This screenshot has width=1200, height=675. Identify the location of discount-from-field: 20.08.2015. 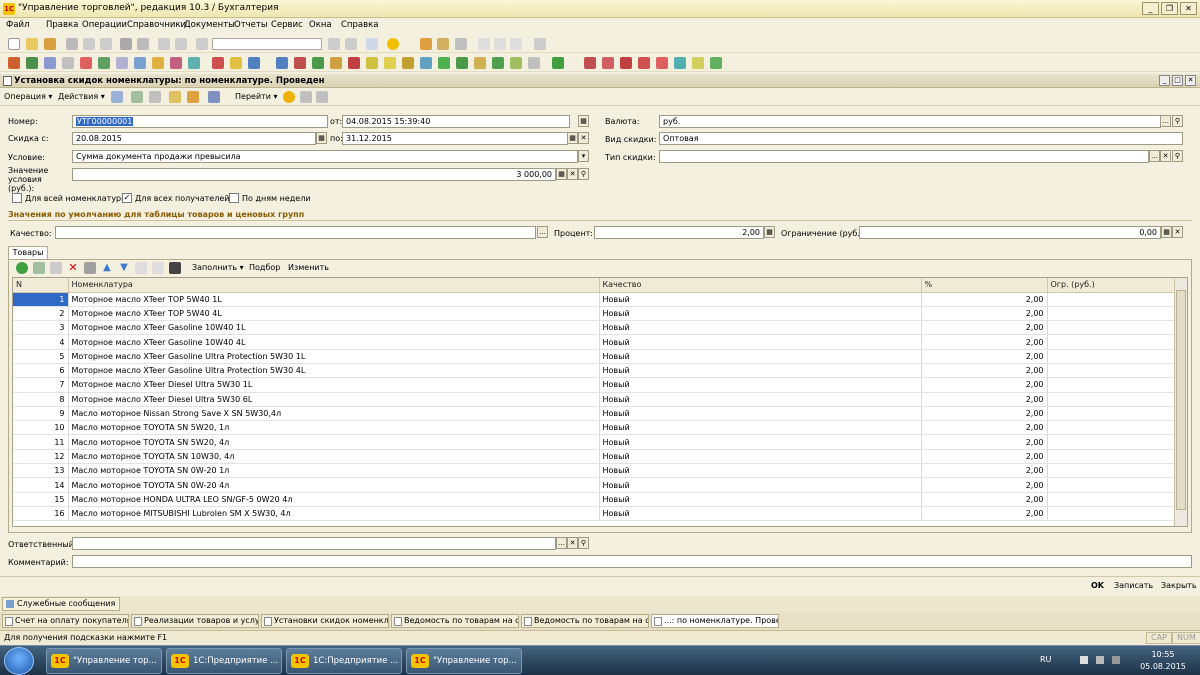
(194, 138).